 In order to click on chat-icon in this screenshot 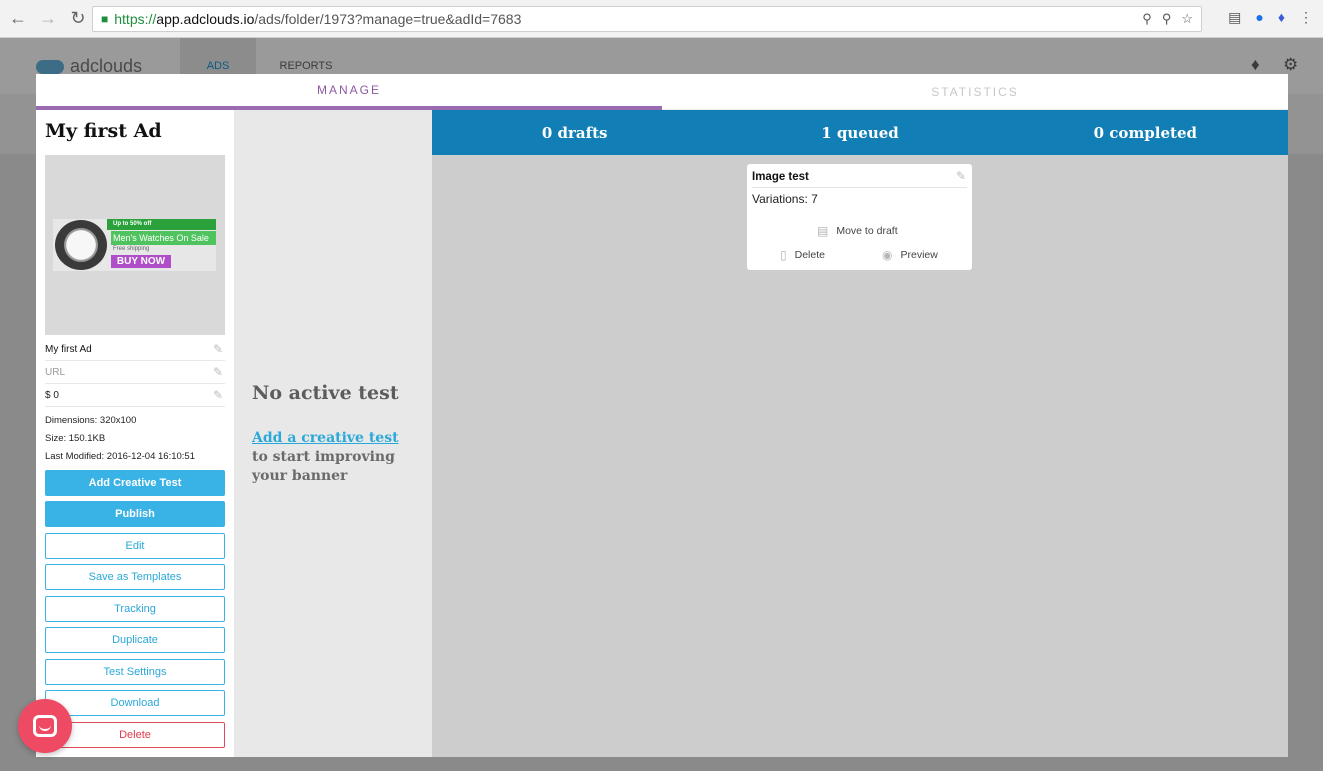, I will do `click(45, 726)`.